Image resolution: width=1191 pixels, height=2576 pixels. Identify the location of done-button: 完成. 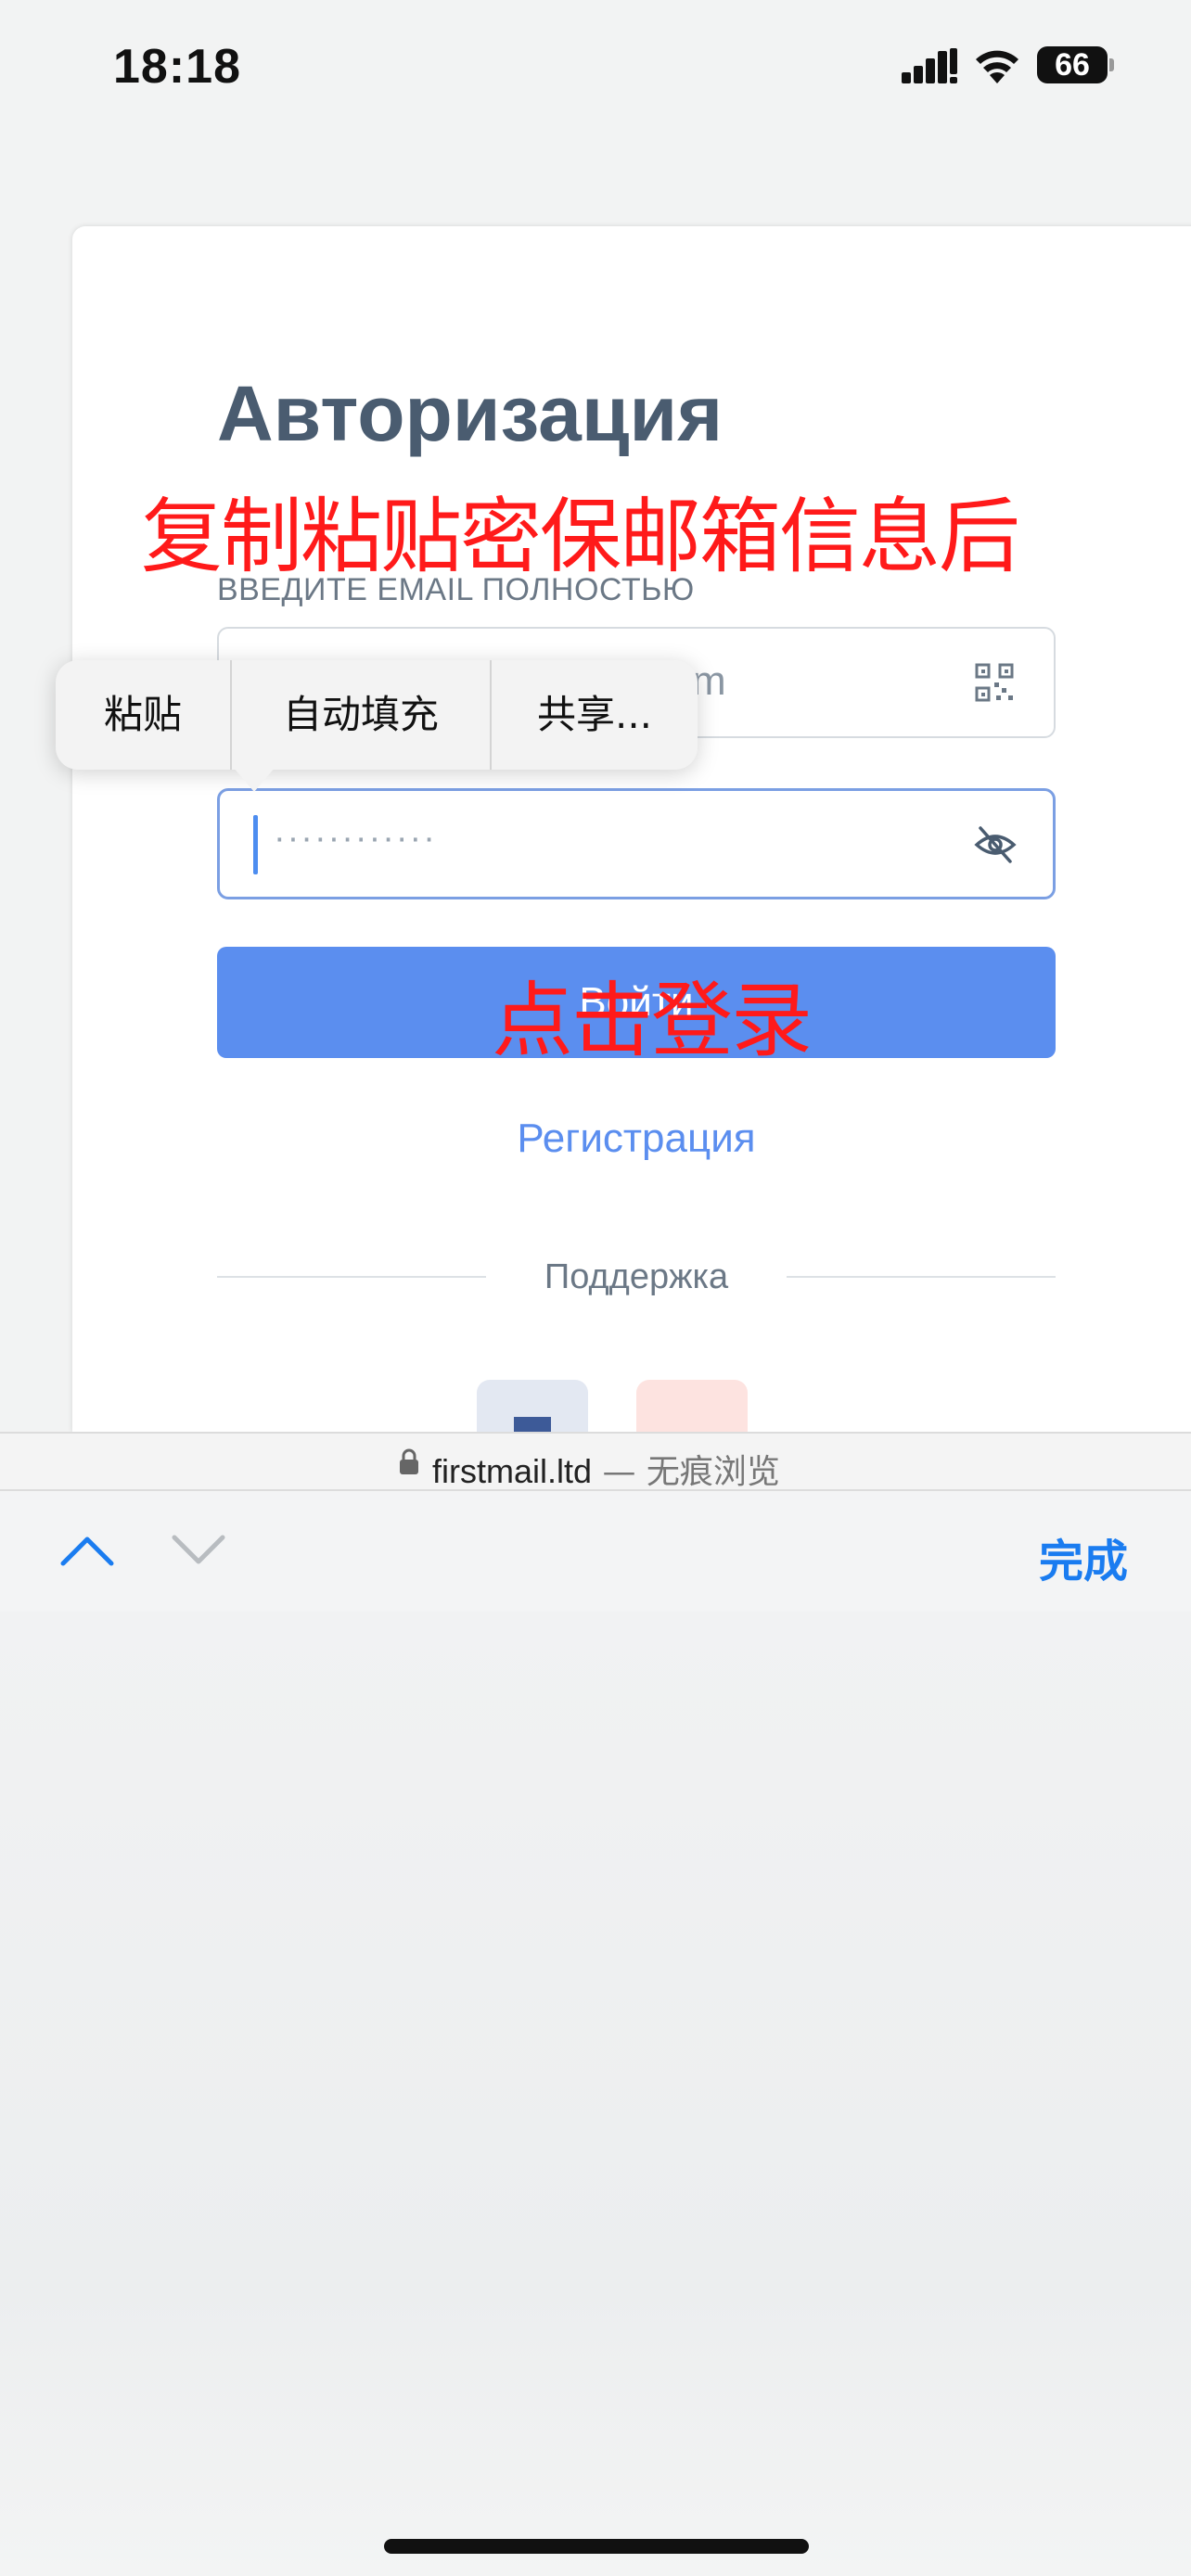
(1084, 1557).